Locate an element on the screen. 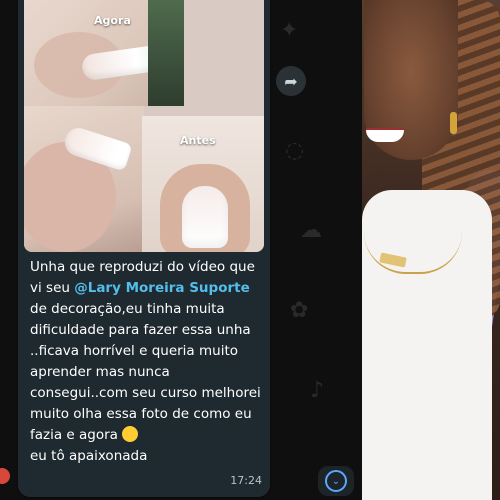  doodle-icon: ◌ is located at coordinates (295, 150).